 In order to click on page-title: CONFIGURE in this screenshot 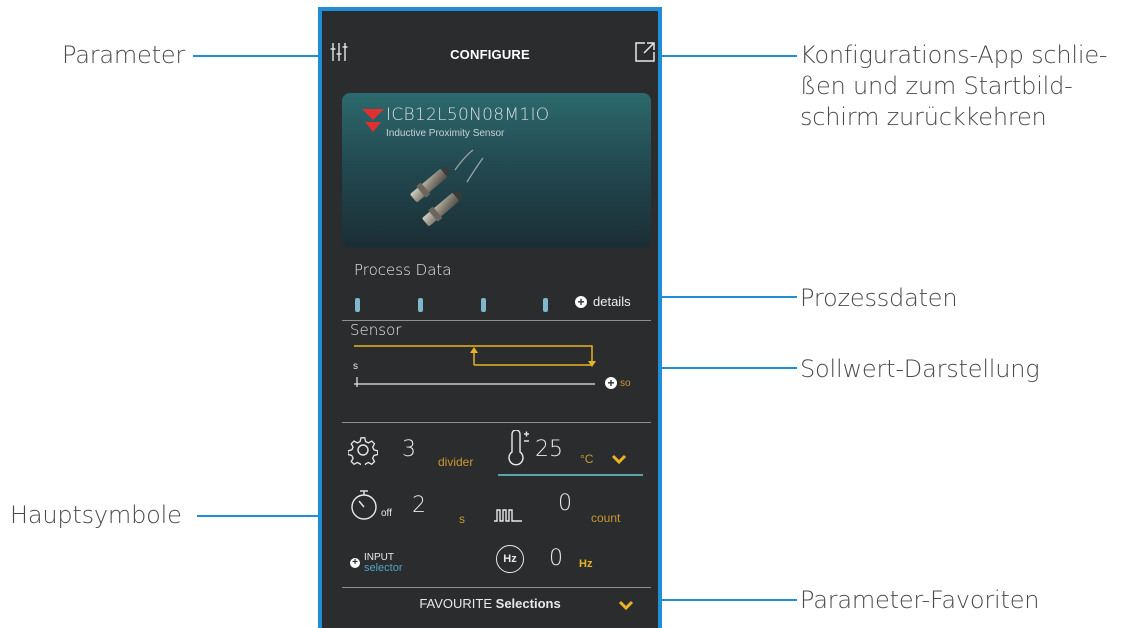, I will do `click(490, 54)`.